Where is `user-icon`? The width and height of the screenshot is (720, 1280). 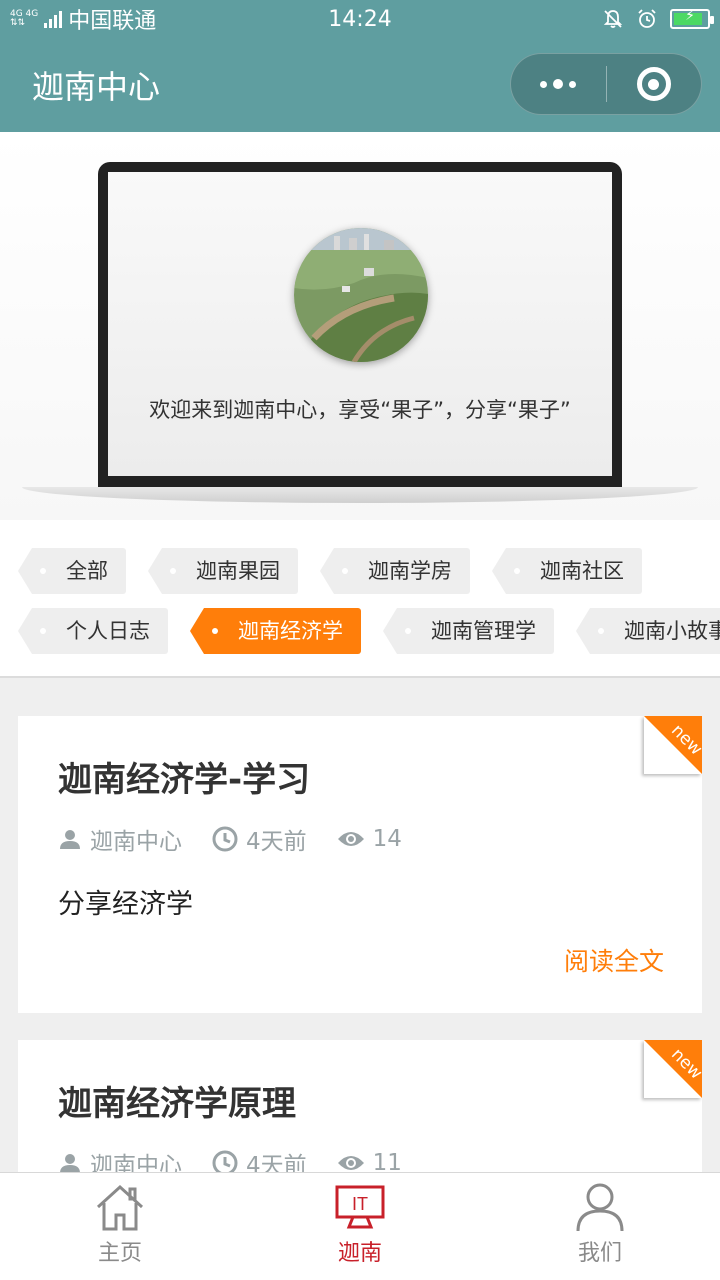 user-icon is located at coordinates (70, 839).